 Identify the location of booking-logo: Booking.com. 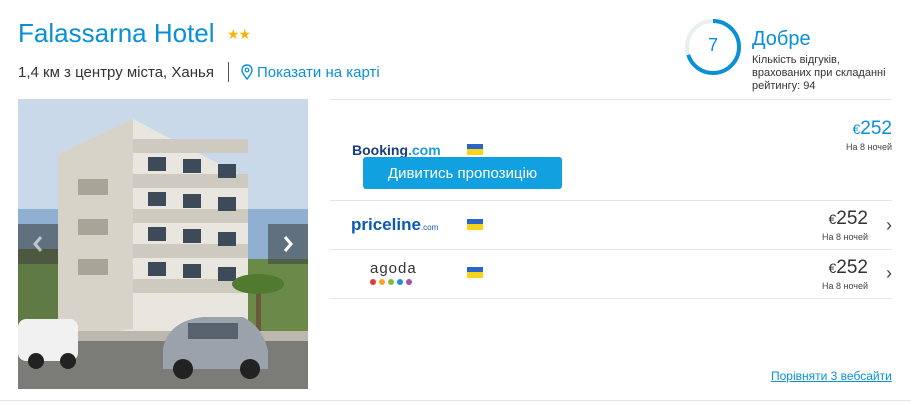
(396, 150).